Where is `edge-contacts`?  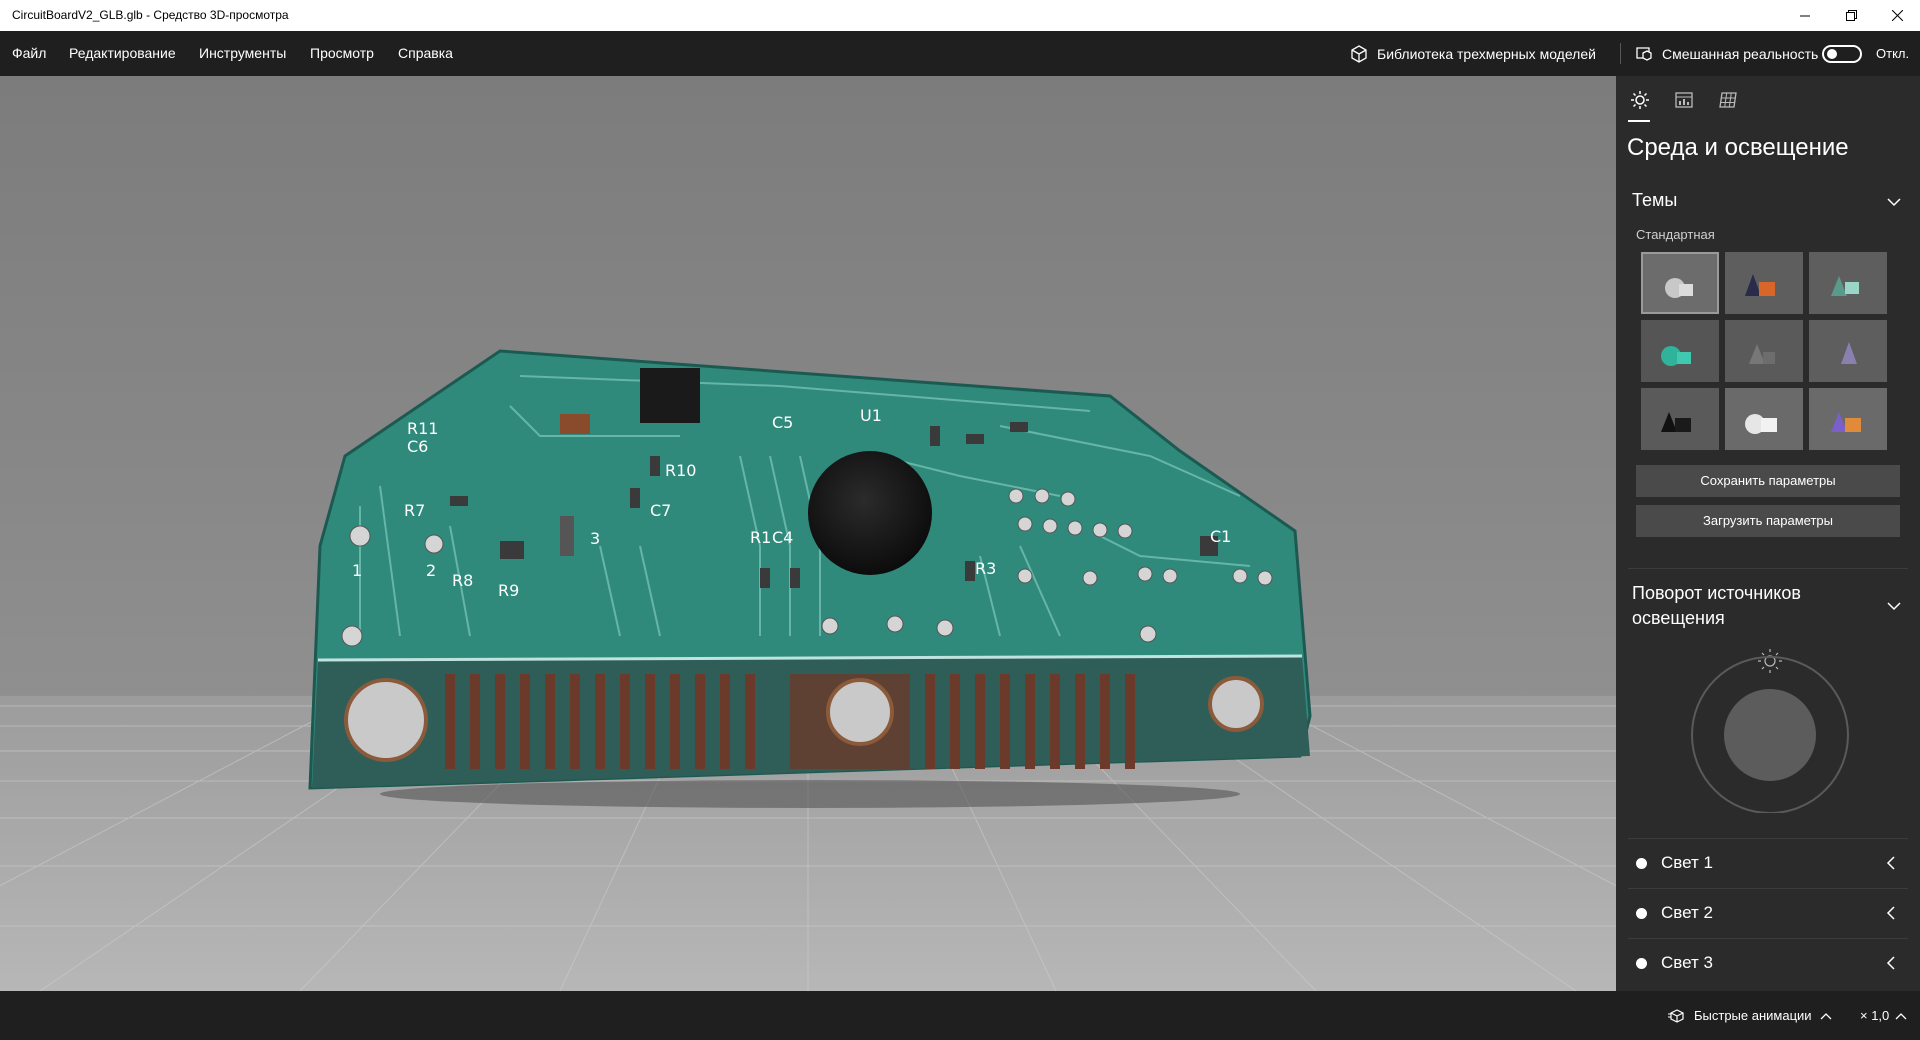 edge-contacts is located at coordinates (790, 721).